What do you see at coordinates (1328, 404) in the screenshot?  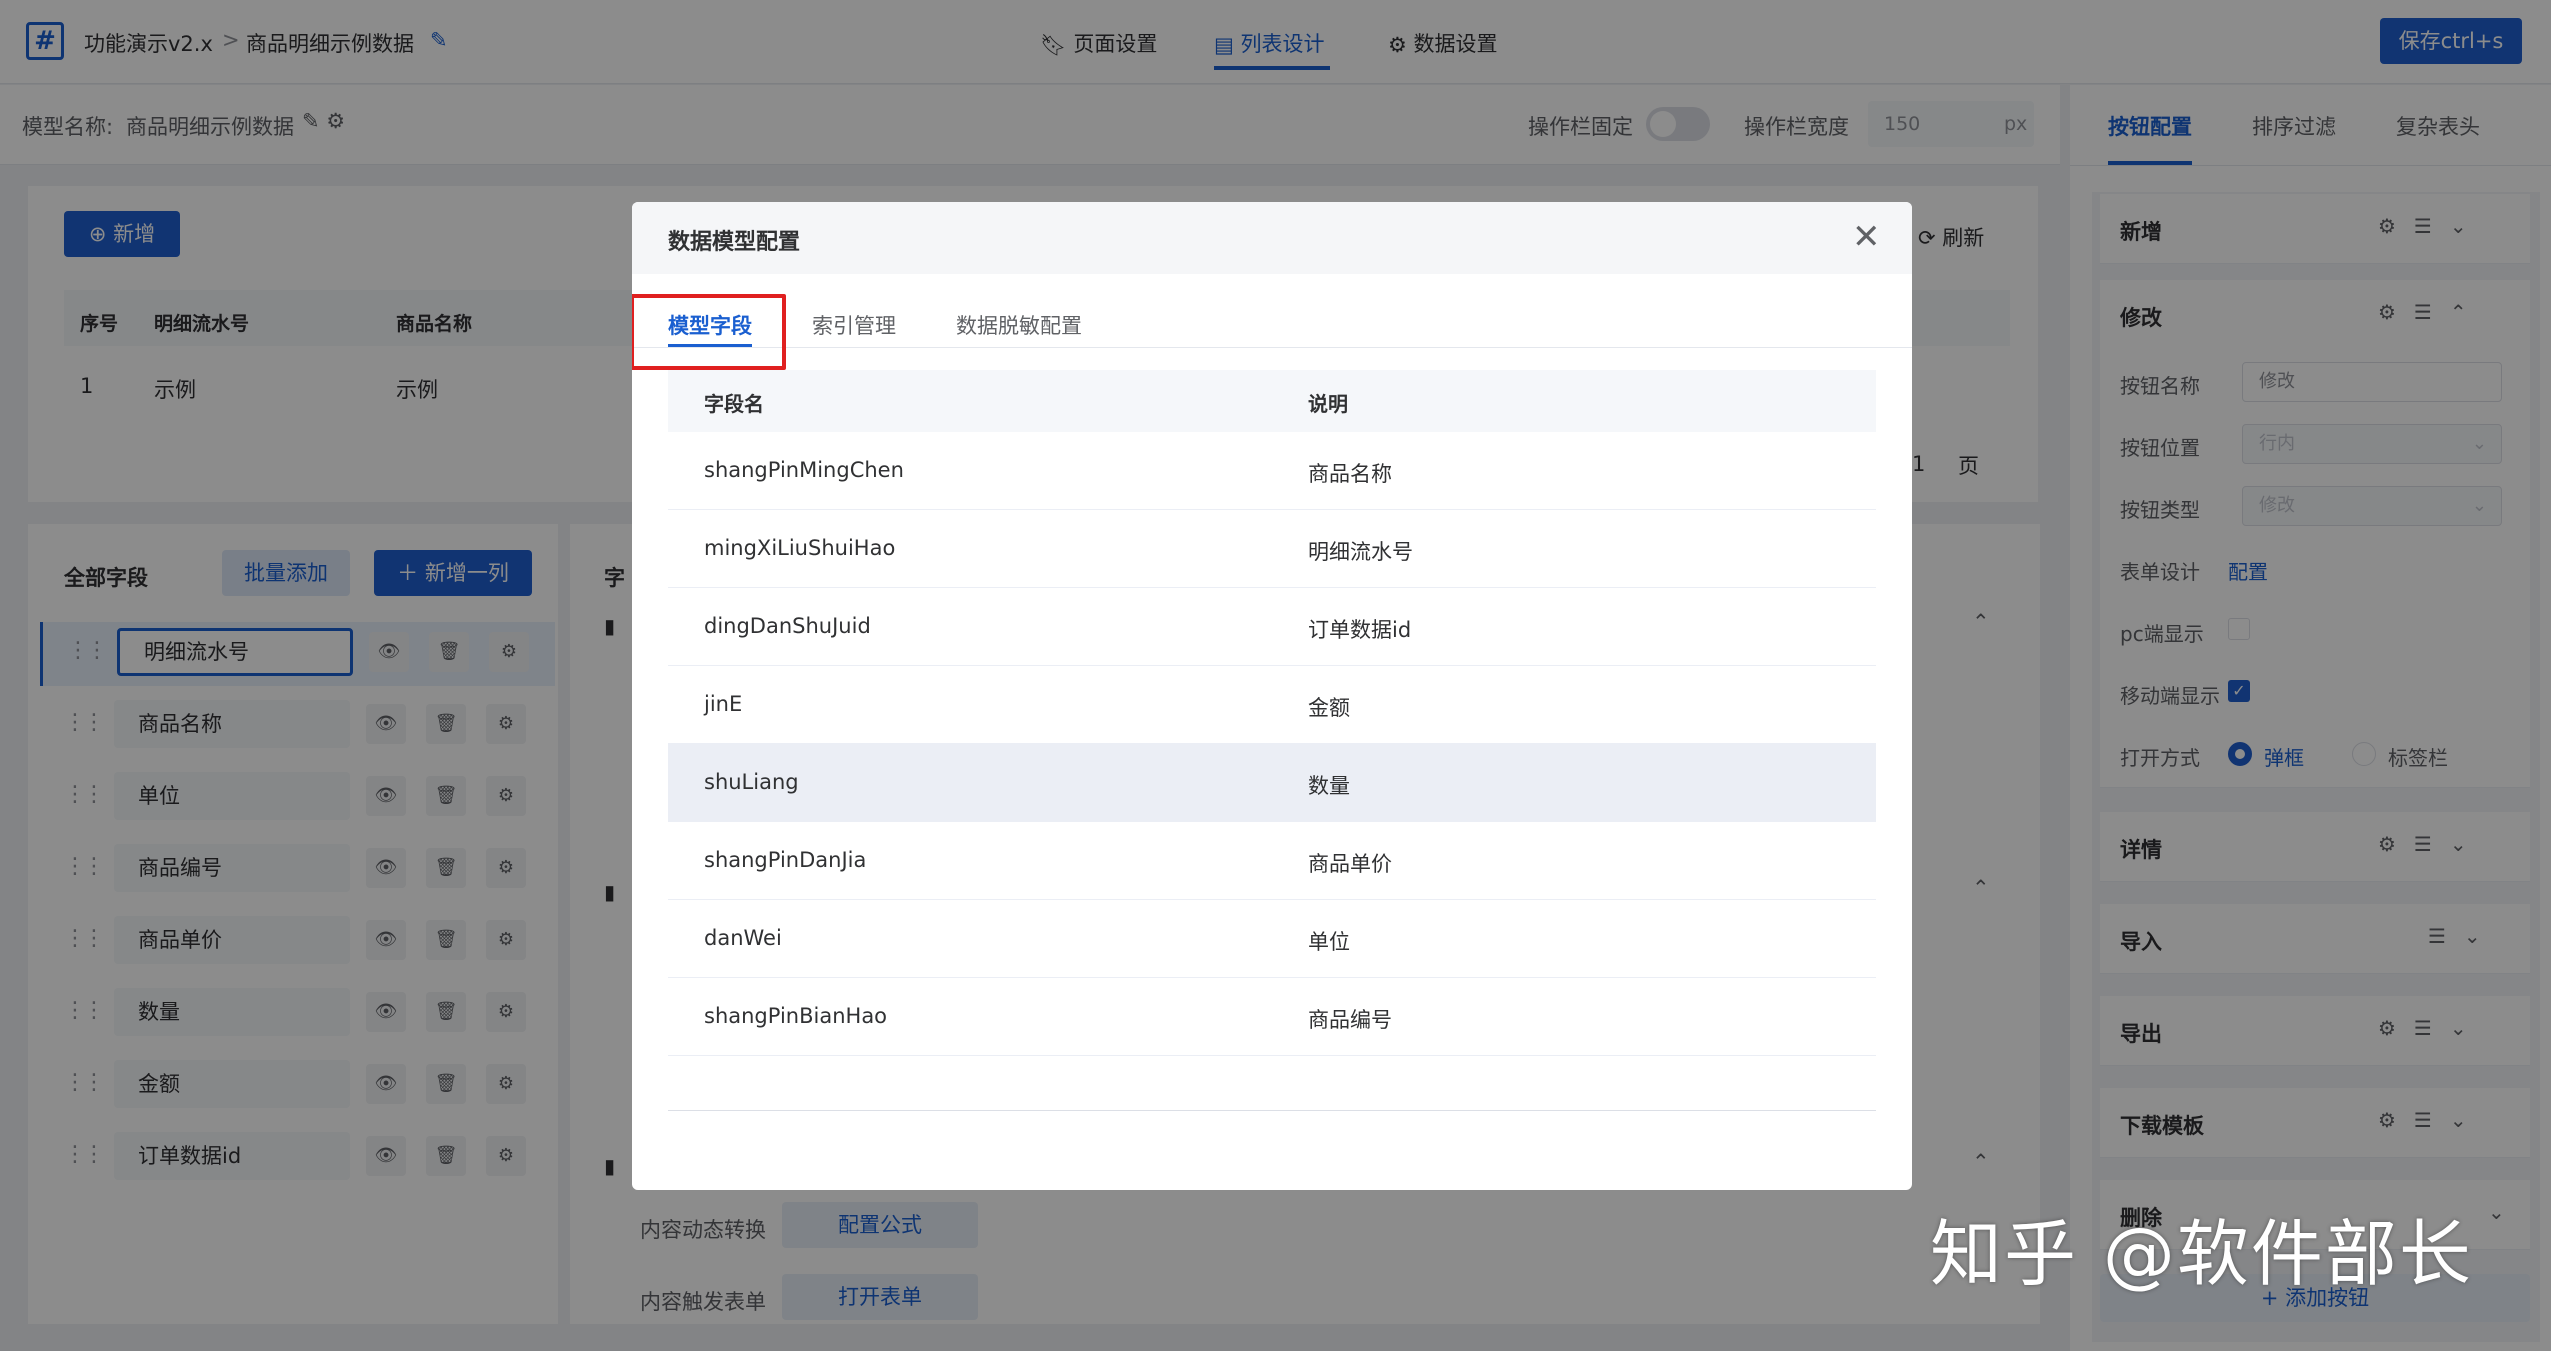 I see `column-header-desc: 说明` at bounding box center [1328, 404].